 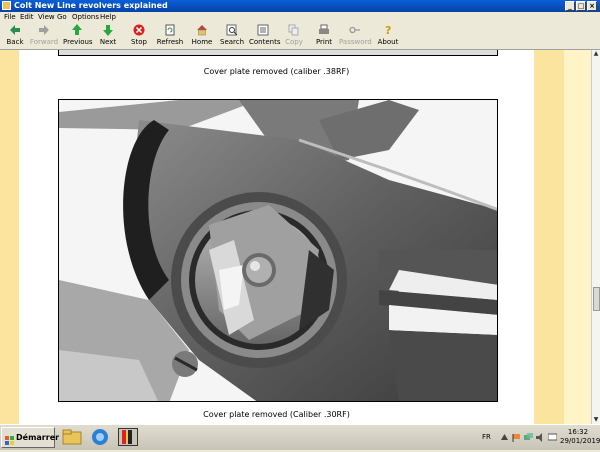 I want to click on next-button: Next, so click(x=108, y=36).